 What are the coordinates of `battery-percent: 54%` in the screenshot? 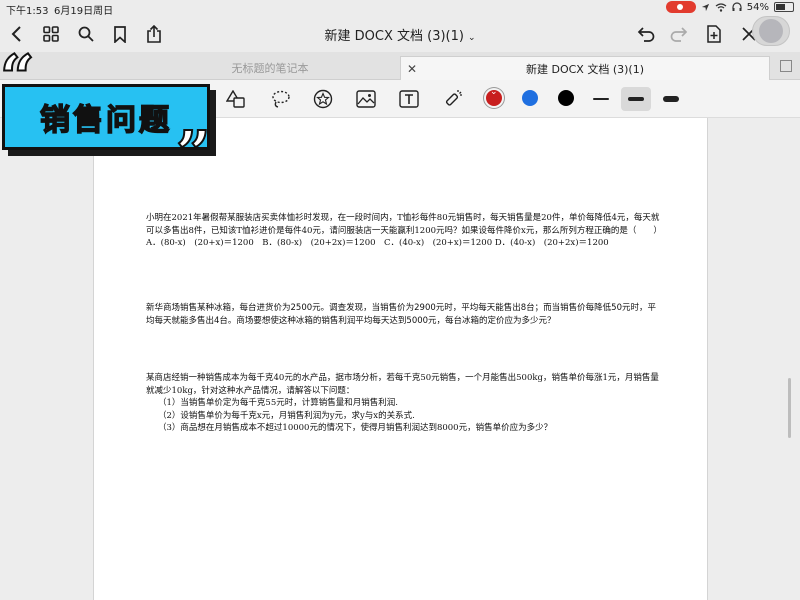 It's located at (757, 7).